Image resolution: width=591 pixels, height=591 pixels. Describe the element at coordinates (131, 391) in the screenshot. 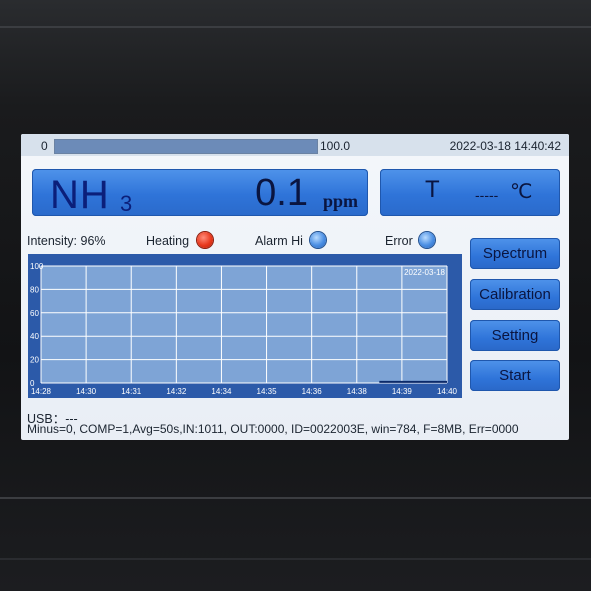

I see `x-tick-label: 14:31` at that location.